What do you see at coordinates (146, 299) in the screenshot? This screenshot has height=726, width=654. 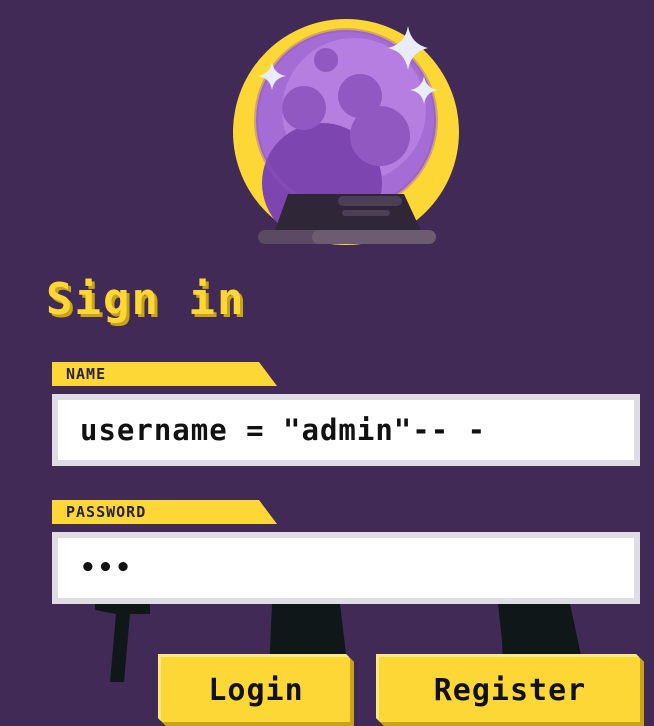 I see `page-title: Sign in` at bounding box center [146, 299].